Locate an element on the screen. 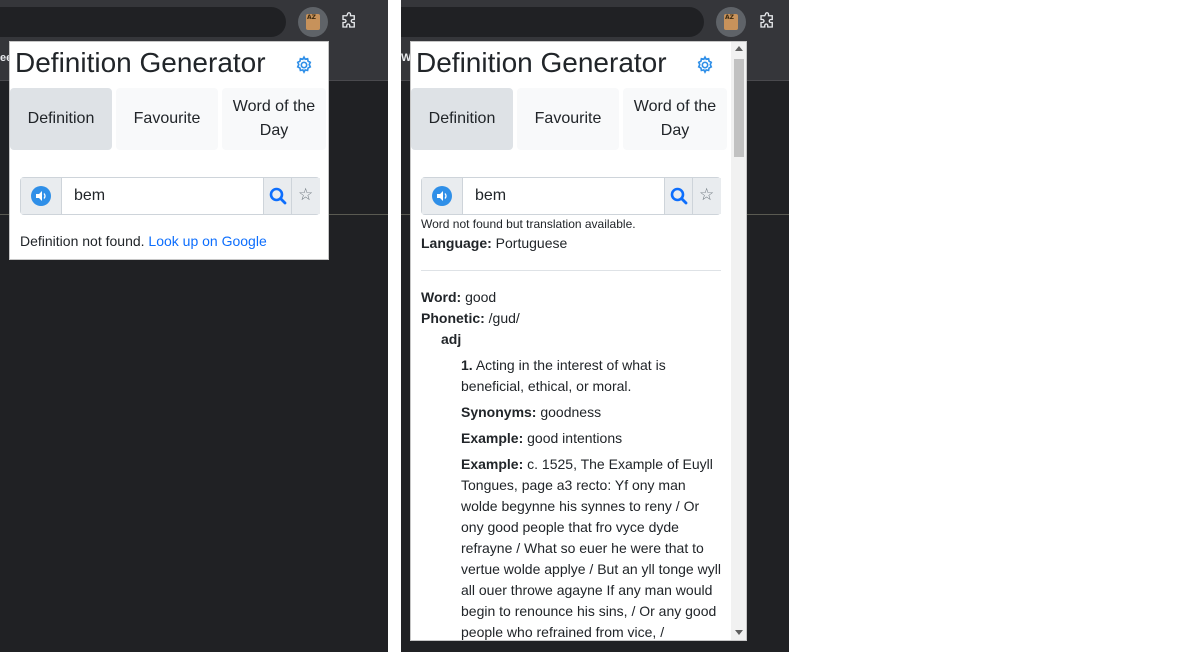 This screenshot has width=1190, height=652. language-label: Language: is located at coordinates (456, 243).